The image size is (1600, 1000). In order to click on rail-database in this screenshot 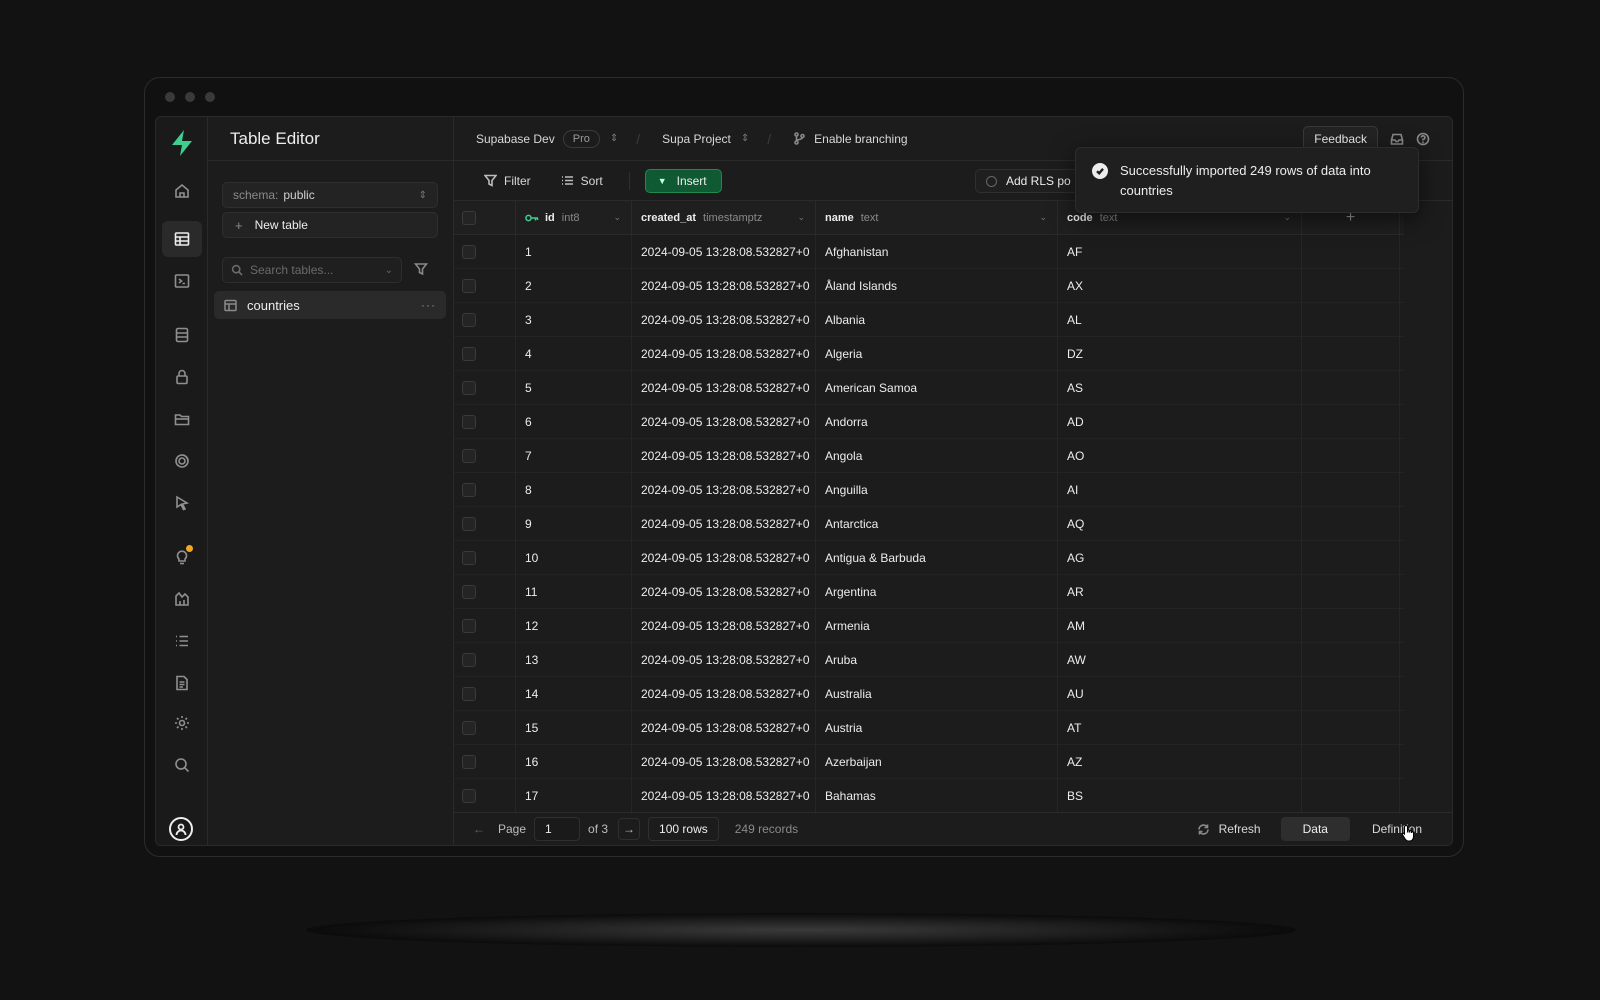, I will do `click(182, 335)`.